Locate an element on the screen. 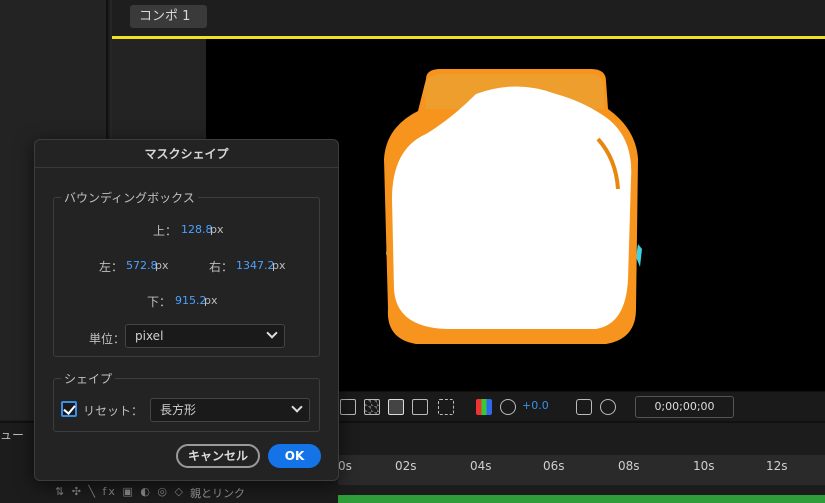  top-value: 128.8 is located at coordinates (197, 229).